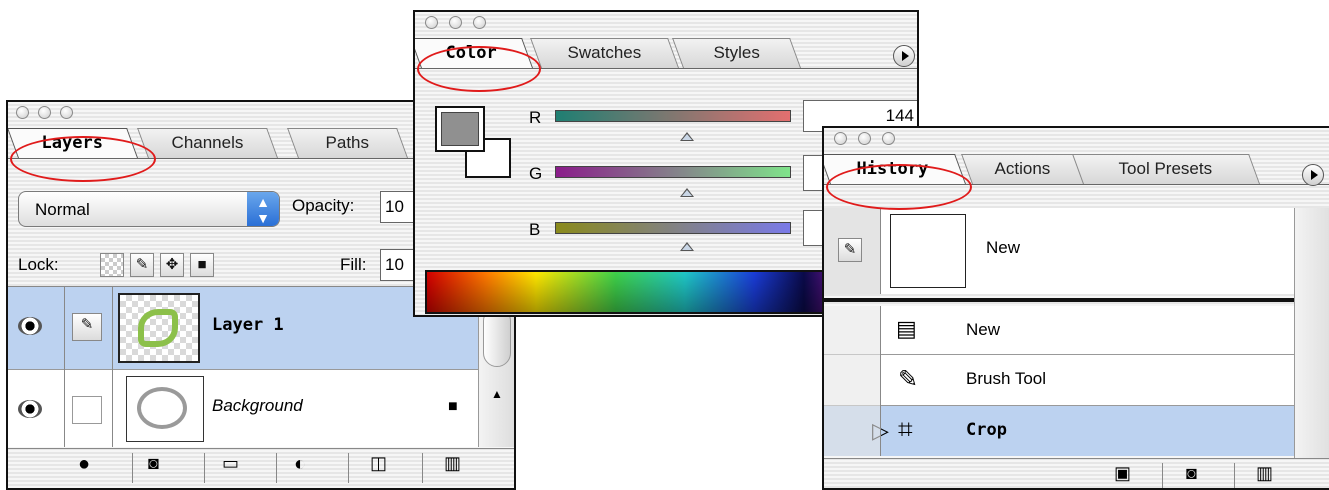  I want to click on layers-bottom-toolbar: ● ◙ ▭ ◐ ◫ ▥, so click(261, 468).